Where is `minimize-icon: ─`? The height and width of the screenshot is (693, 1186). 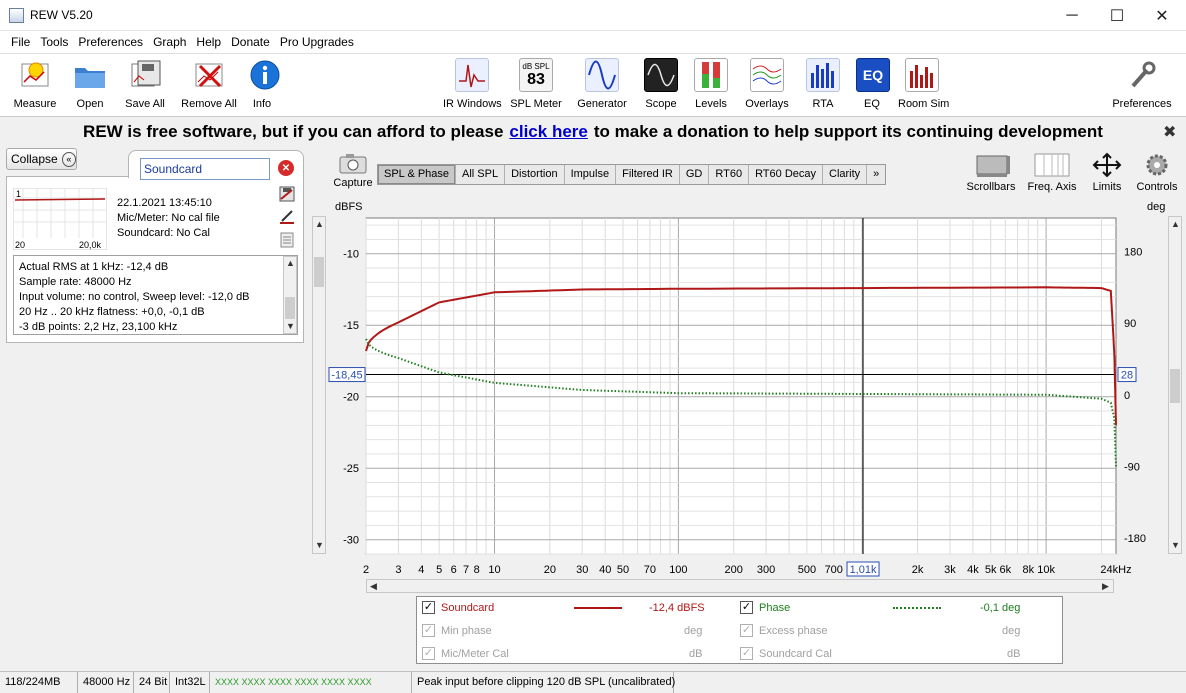
minimize-icon: ─ is located at coordinates (1072, 15).